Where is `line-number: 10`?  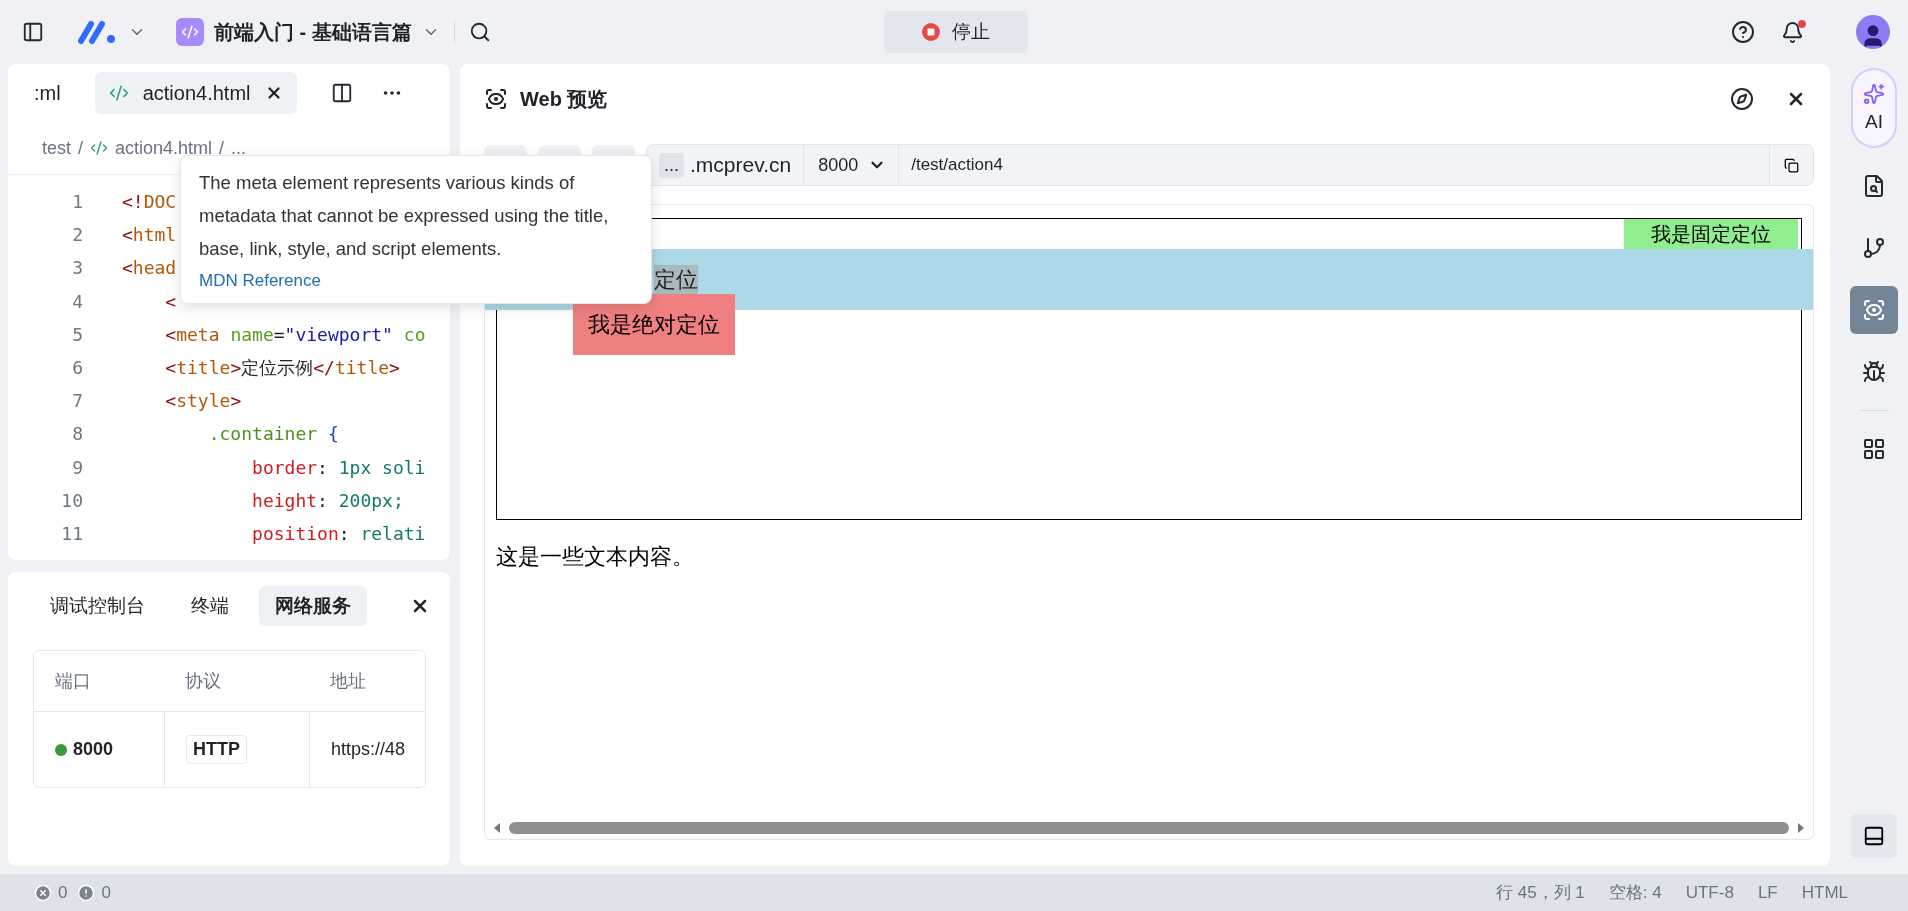 line-number: 10 is located at coordinates (71, 500).